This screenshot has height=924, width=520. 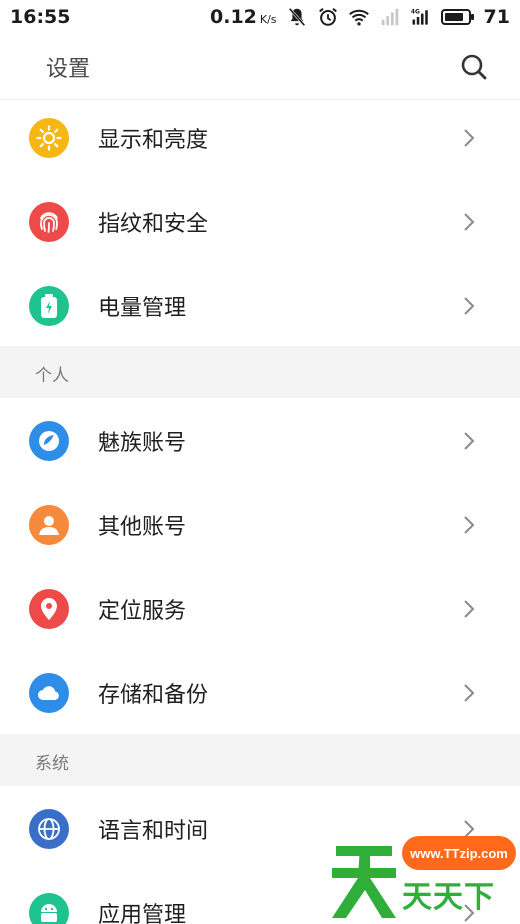 What do you see at coordinates (260, 67) in the screenshot?
I see `app-header: 设置` at bounding box center [260, 67].